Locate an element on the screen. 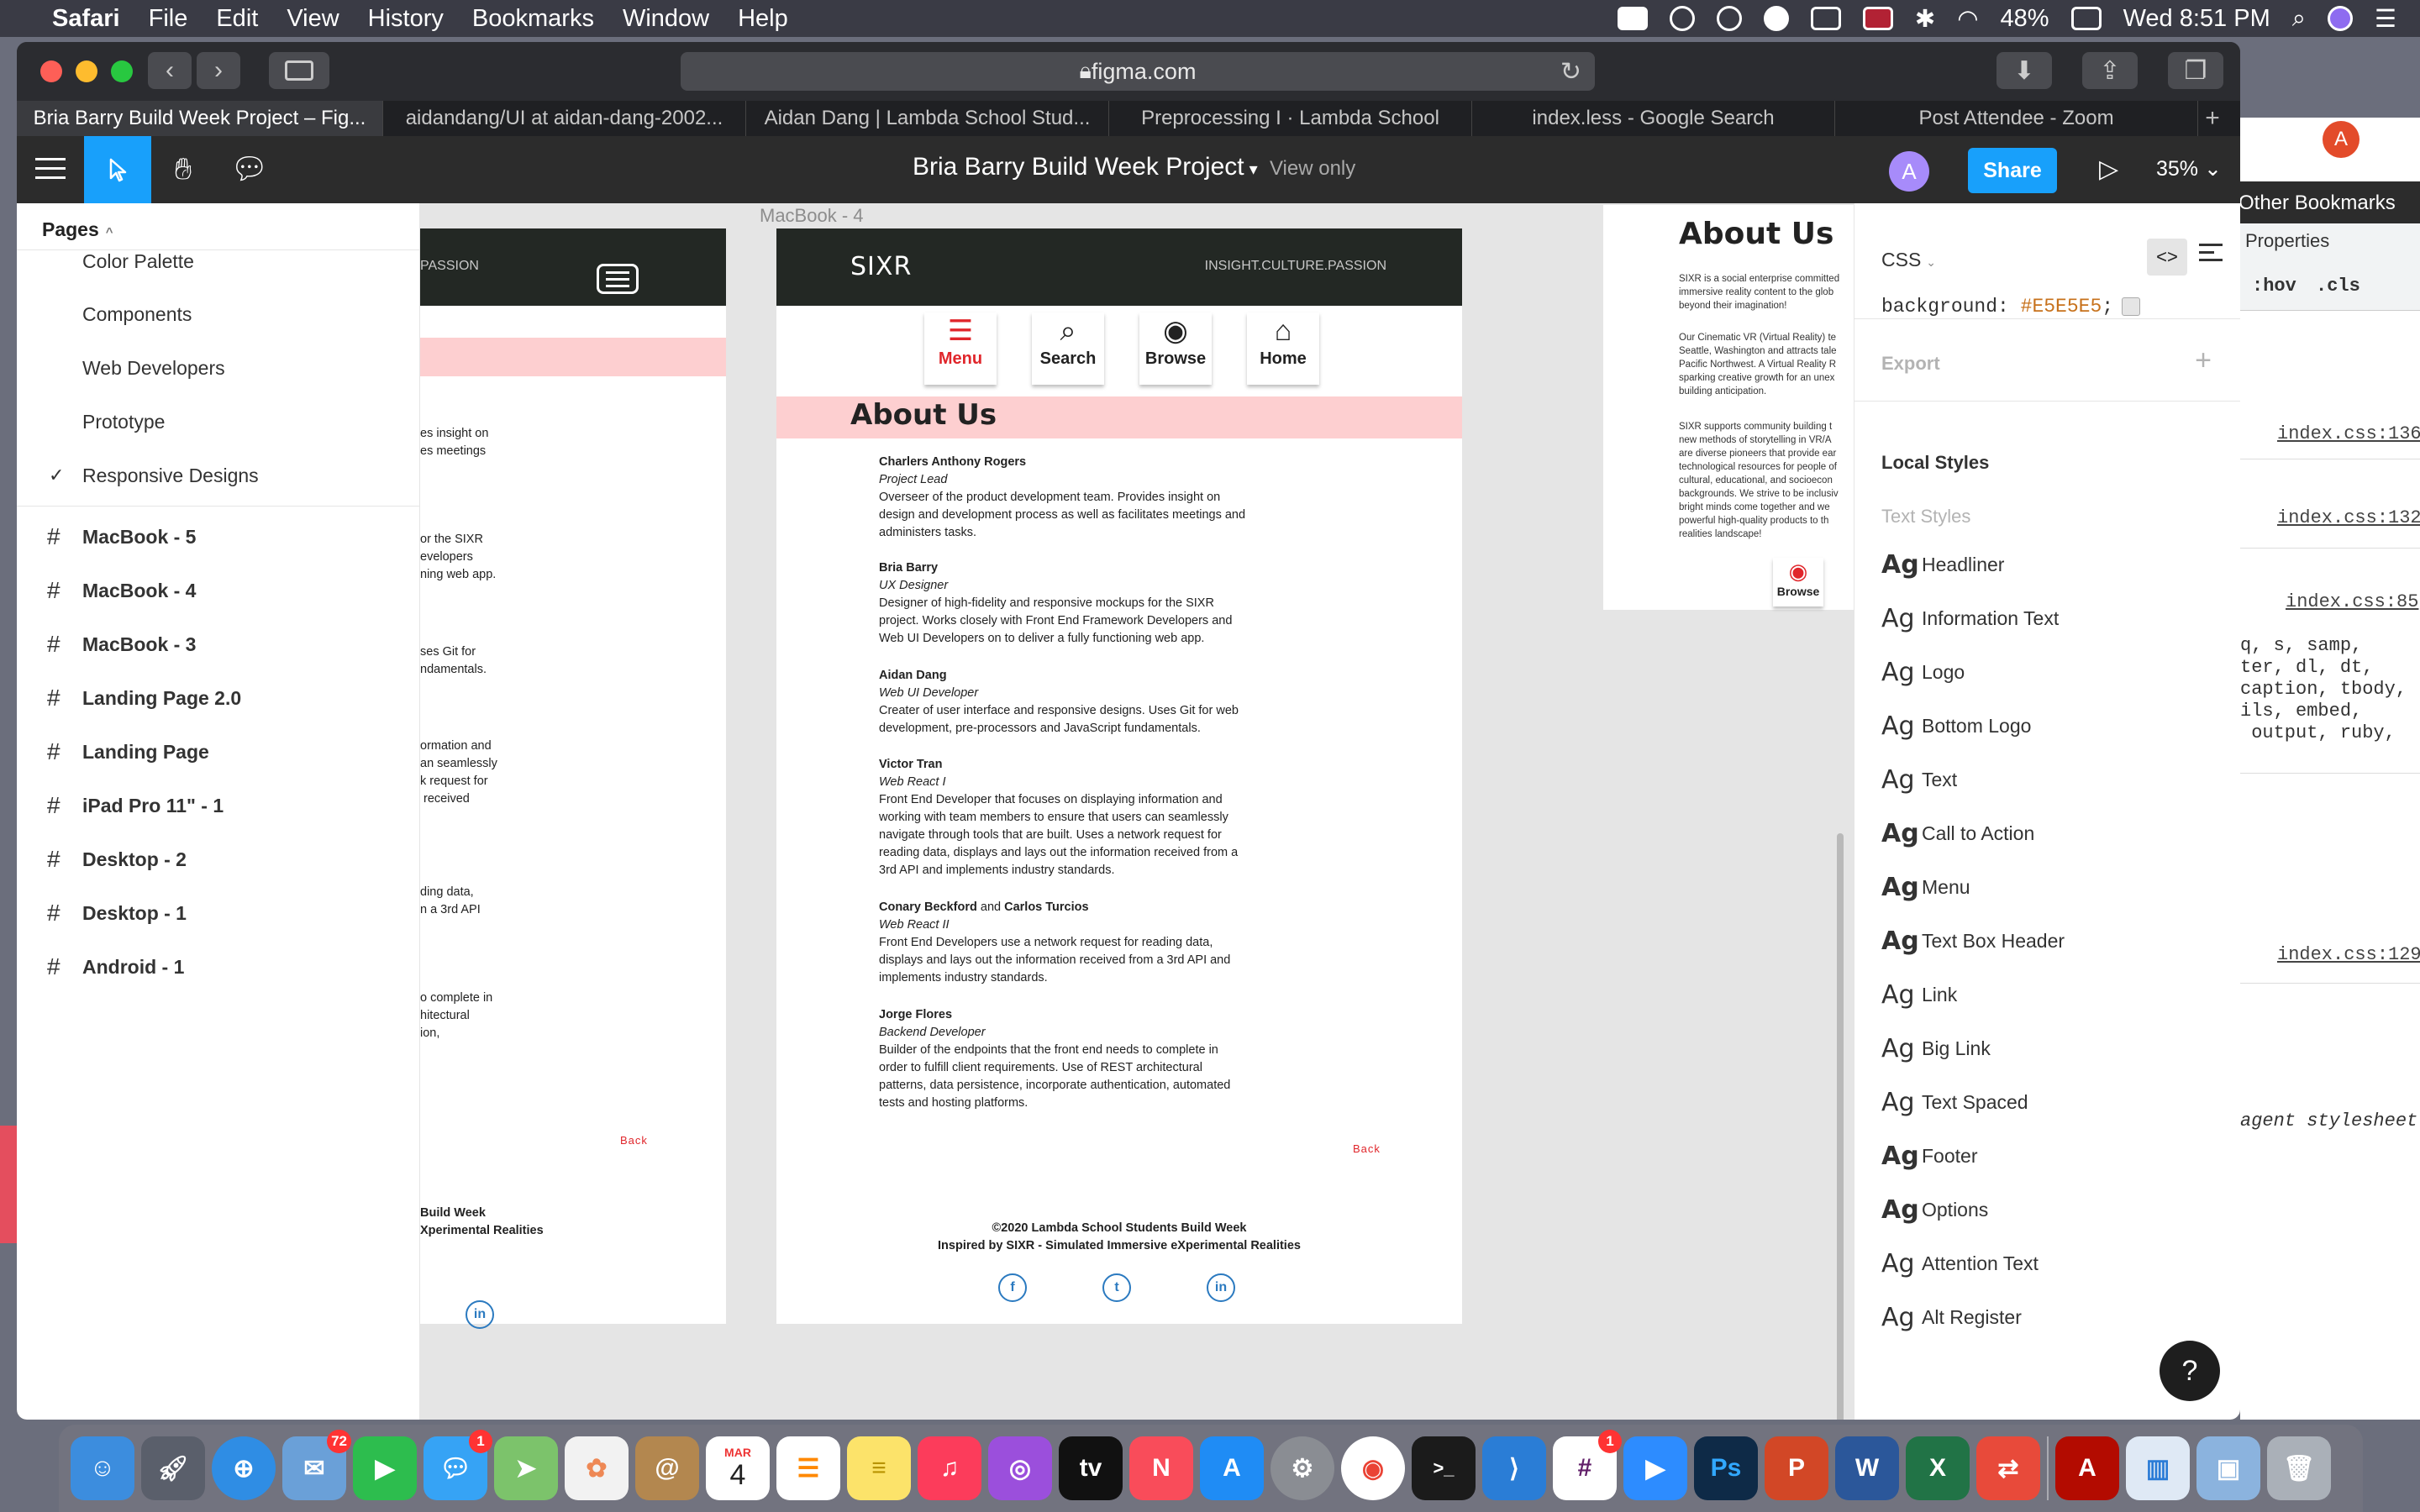 This screenshot has width=2420, height=1512. mail-icon: ✉ 72 is located at coordinates (316, 1465).